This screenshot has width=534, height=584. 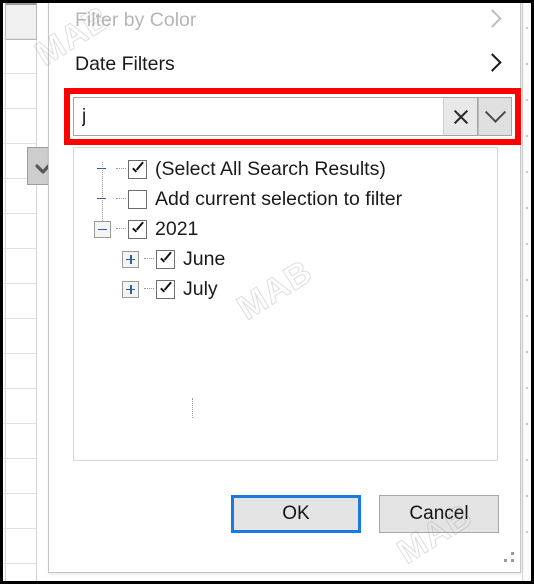 I want to click on cancel-button-label: Cancel, so click(x=439, y=513).